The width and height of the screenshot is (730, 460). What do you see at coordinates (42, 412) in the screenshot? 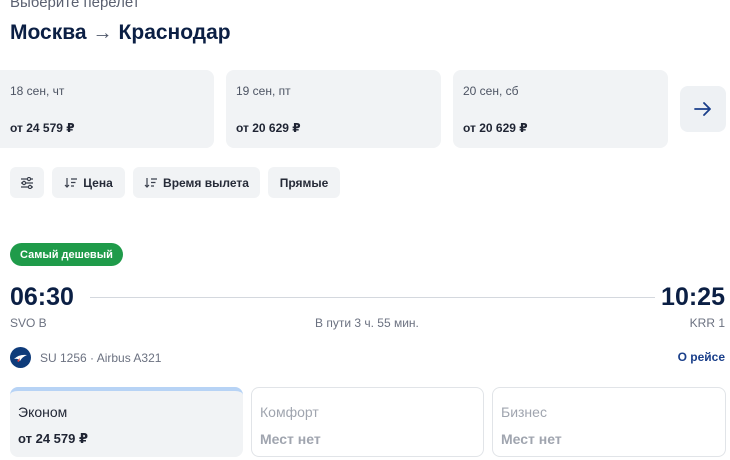
I see `fare-name: Эконом` at bounding box center [42, 412].